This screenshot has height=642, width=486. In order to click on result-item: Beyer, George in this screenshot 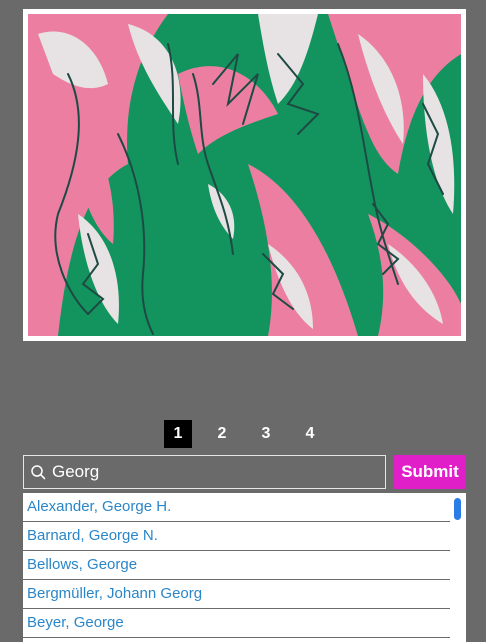, I will do `click(236, 623)`.